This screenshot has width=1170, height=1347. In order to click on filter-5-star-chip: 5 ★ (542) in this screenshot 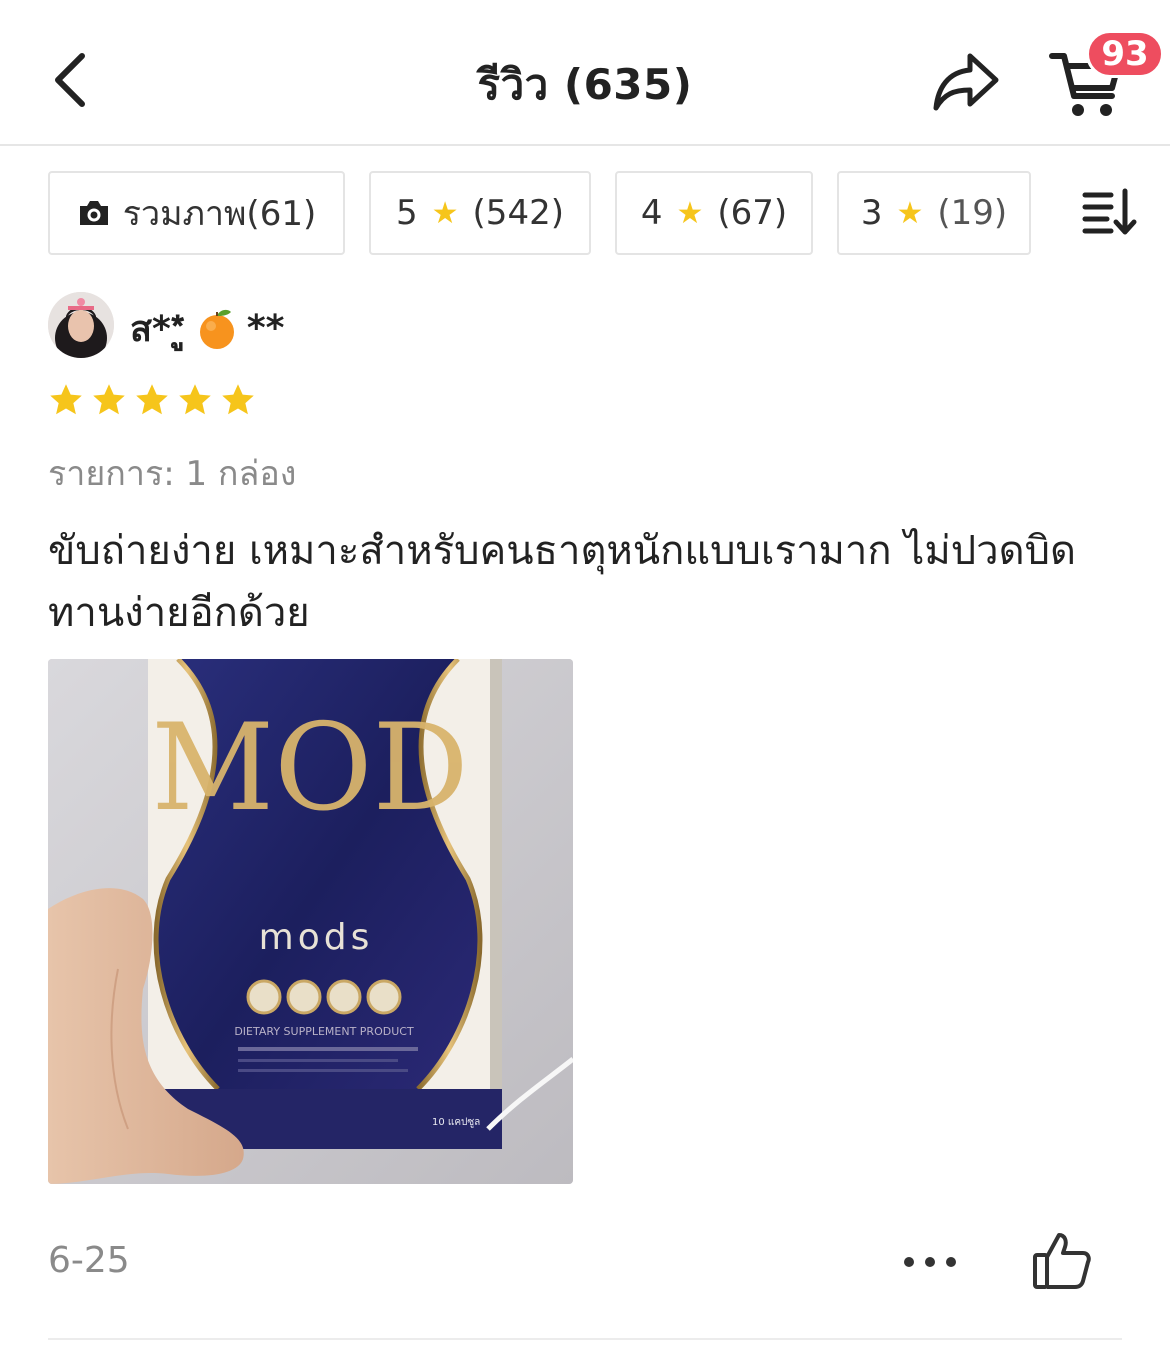, I will do `click(480, 213)`.